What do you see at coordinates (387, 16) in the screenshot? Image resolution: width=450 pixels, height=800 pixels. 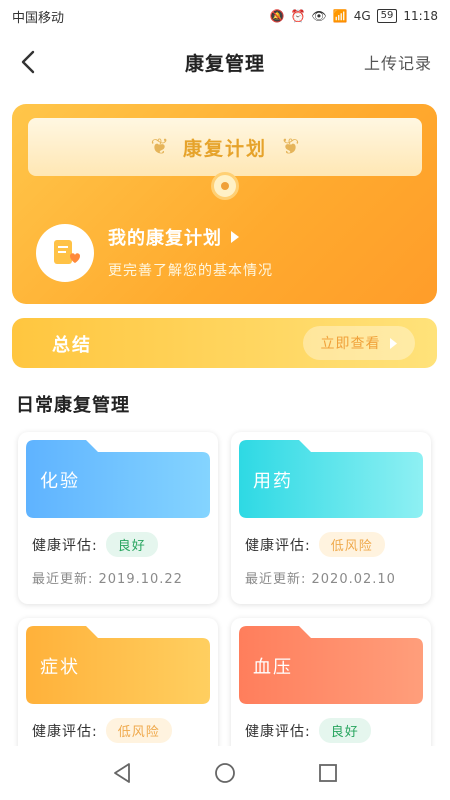 I see `battery-icon: 59` at bounding box center [387, 16].